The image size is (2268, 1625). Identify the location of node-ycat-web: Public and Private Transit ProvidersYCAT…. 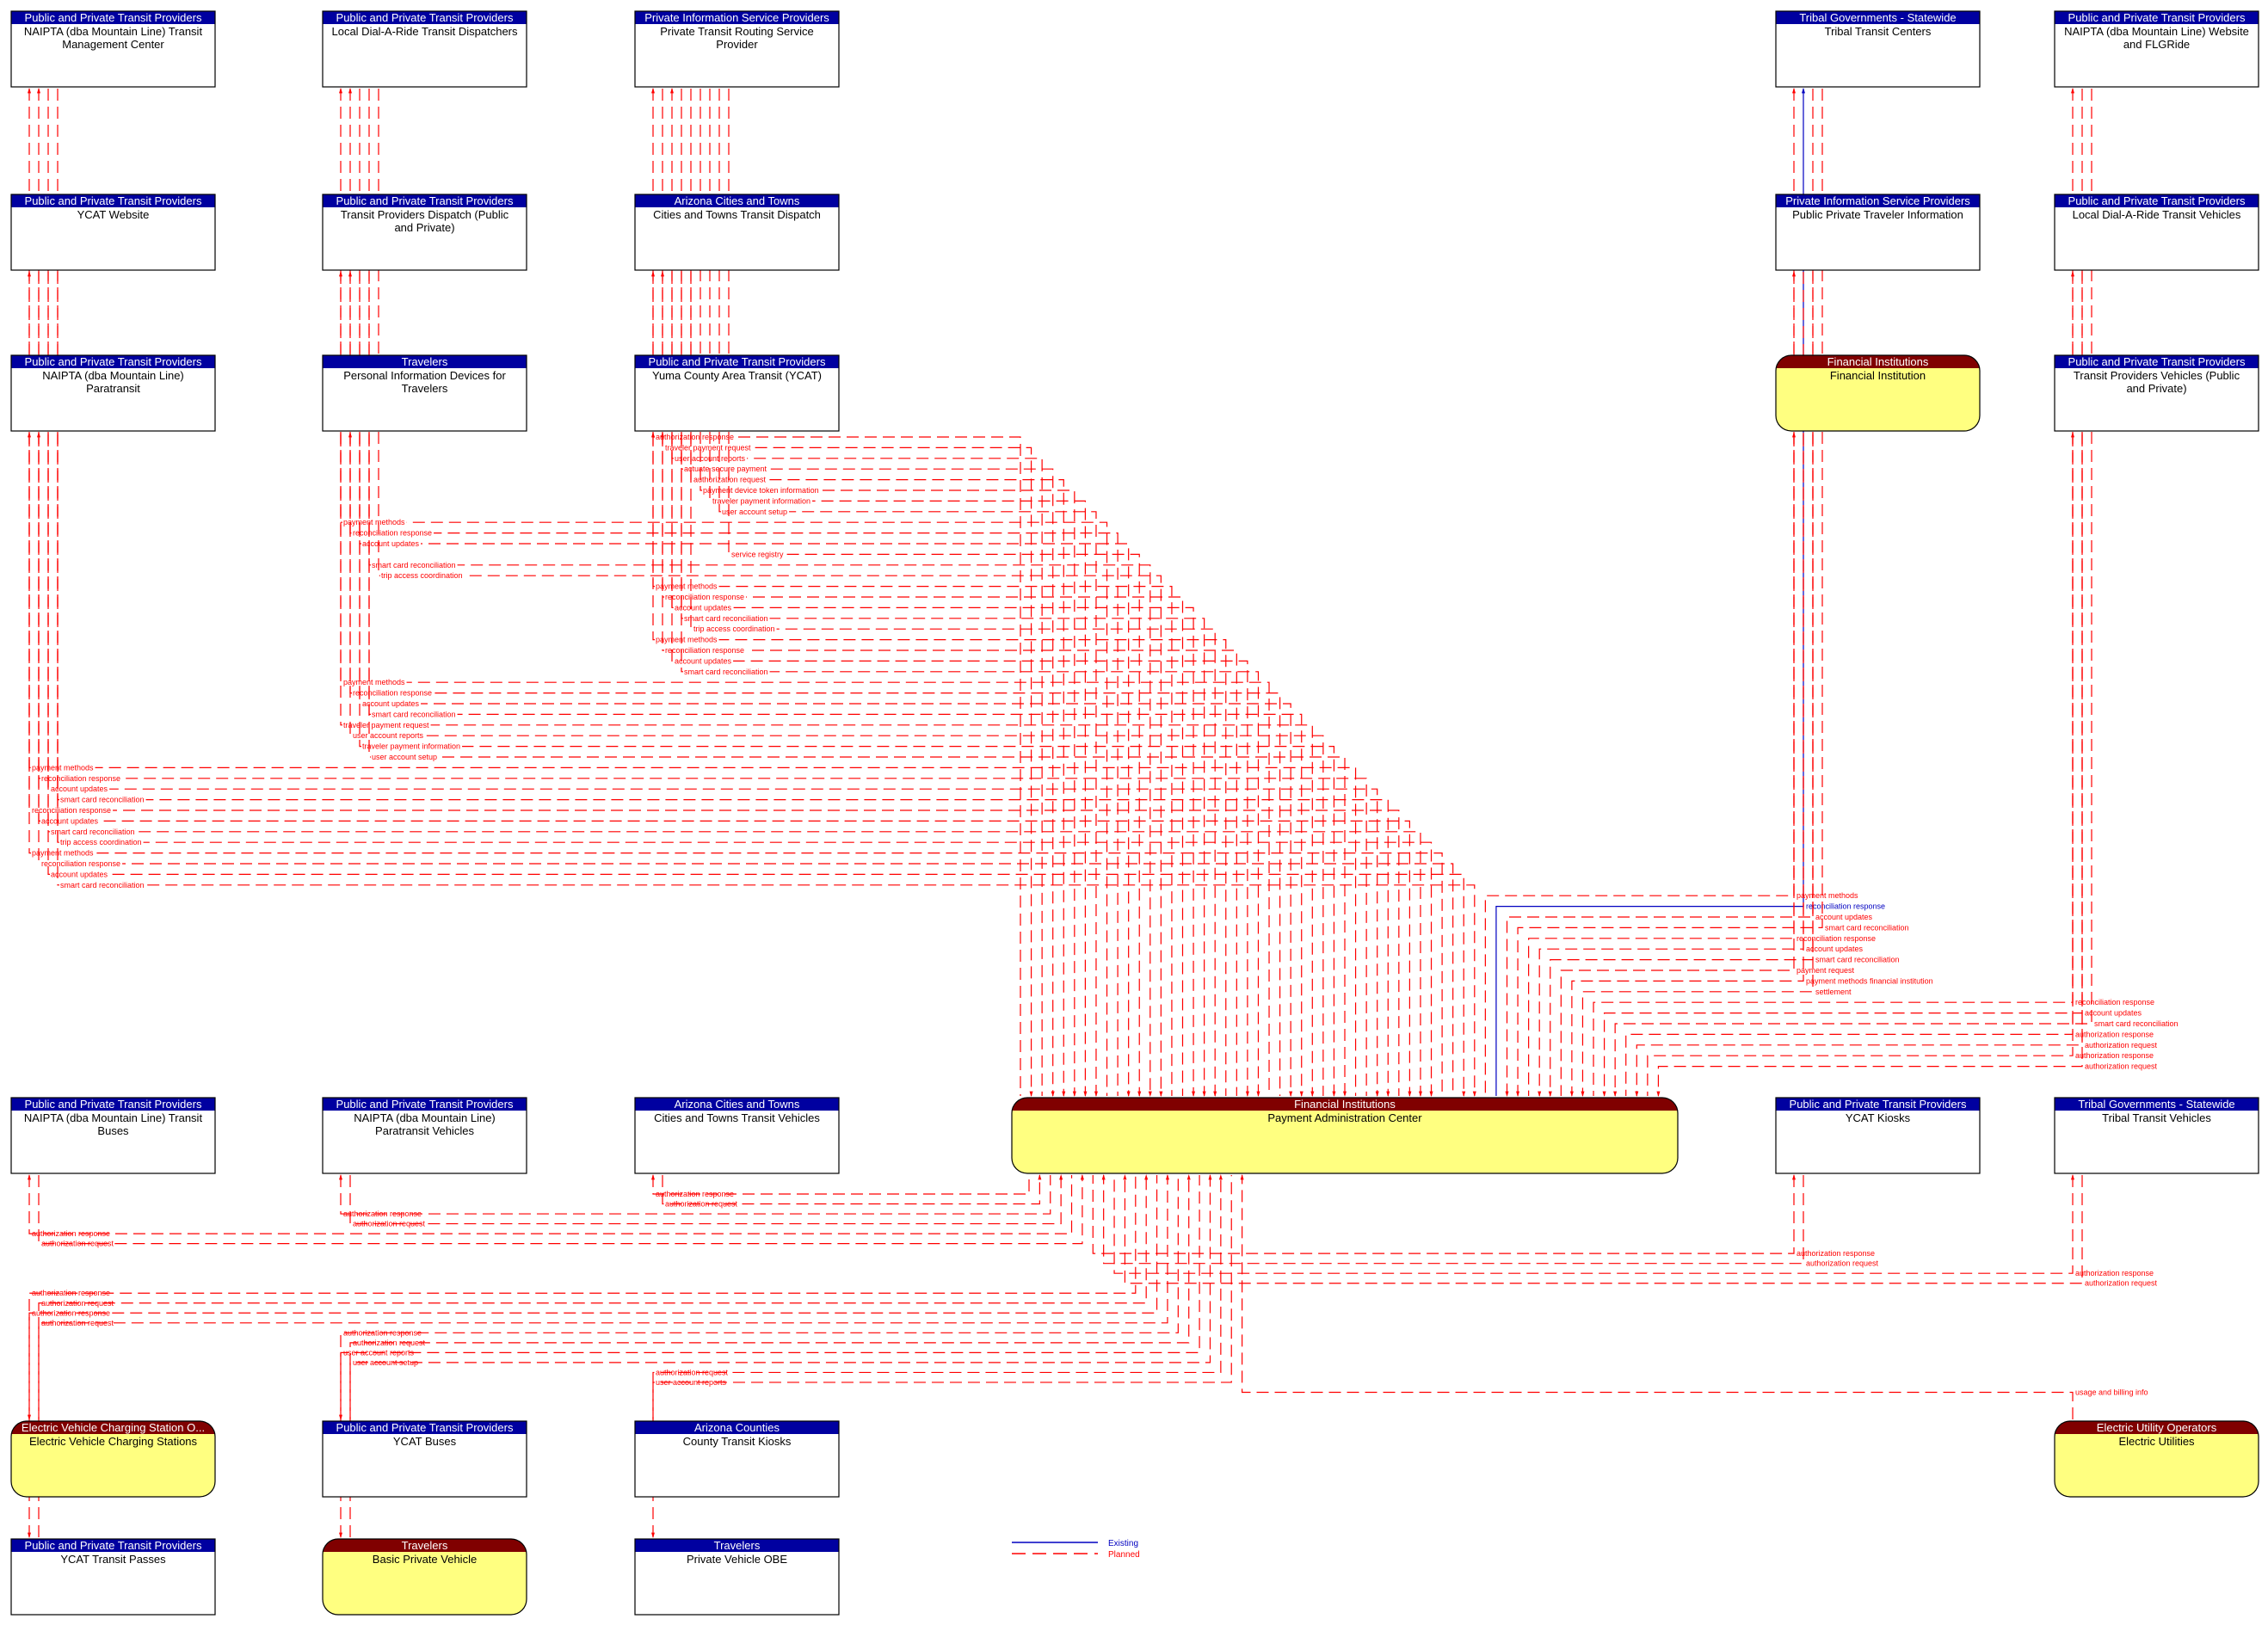
(113, 232).